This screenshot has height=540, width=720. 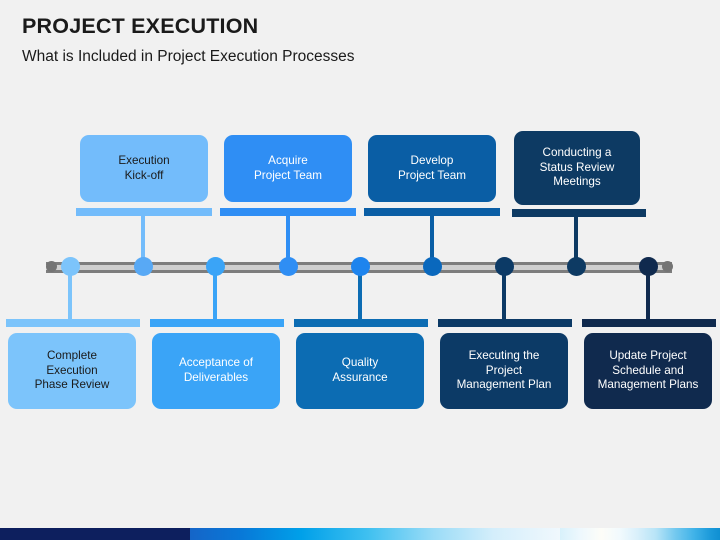 I want to click on accent-bar-complete-execution-phase-review, so click(x=73, y=323).